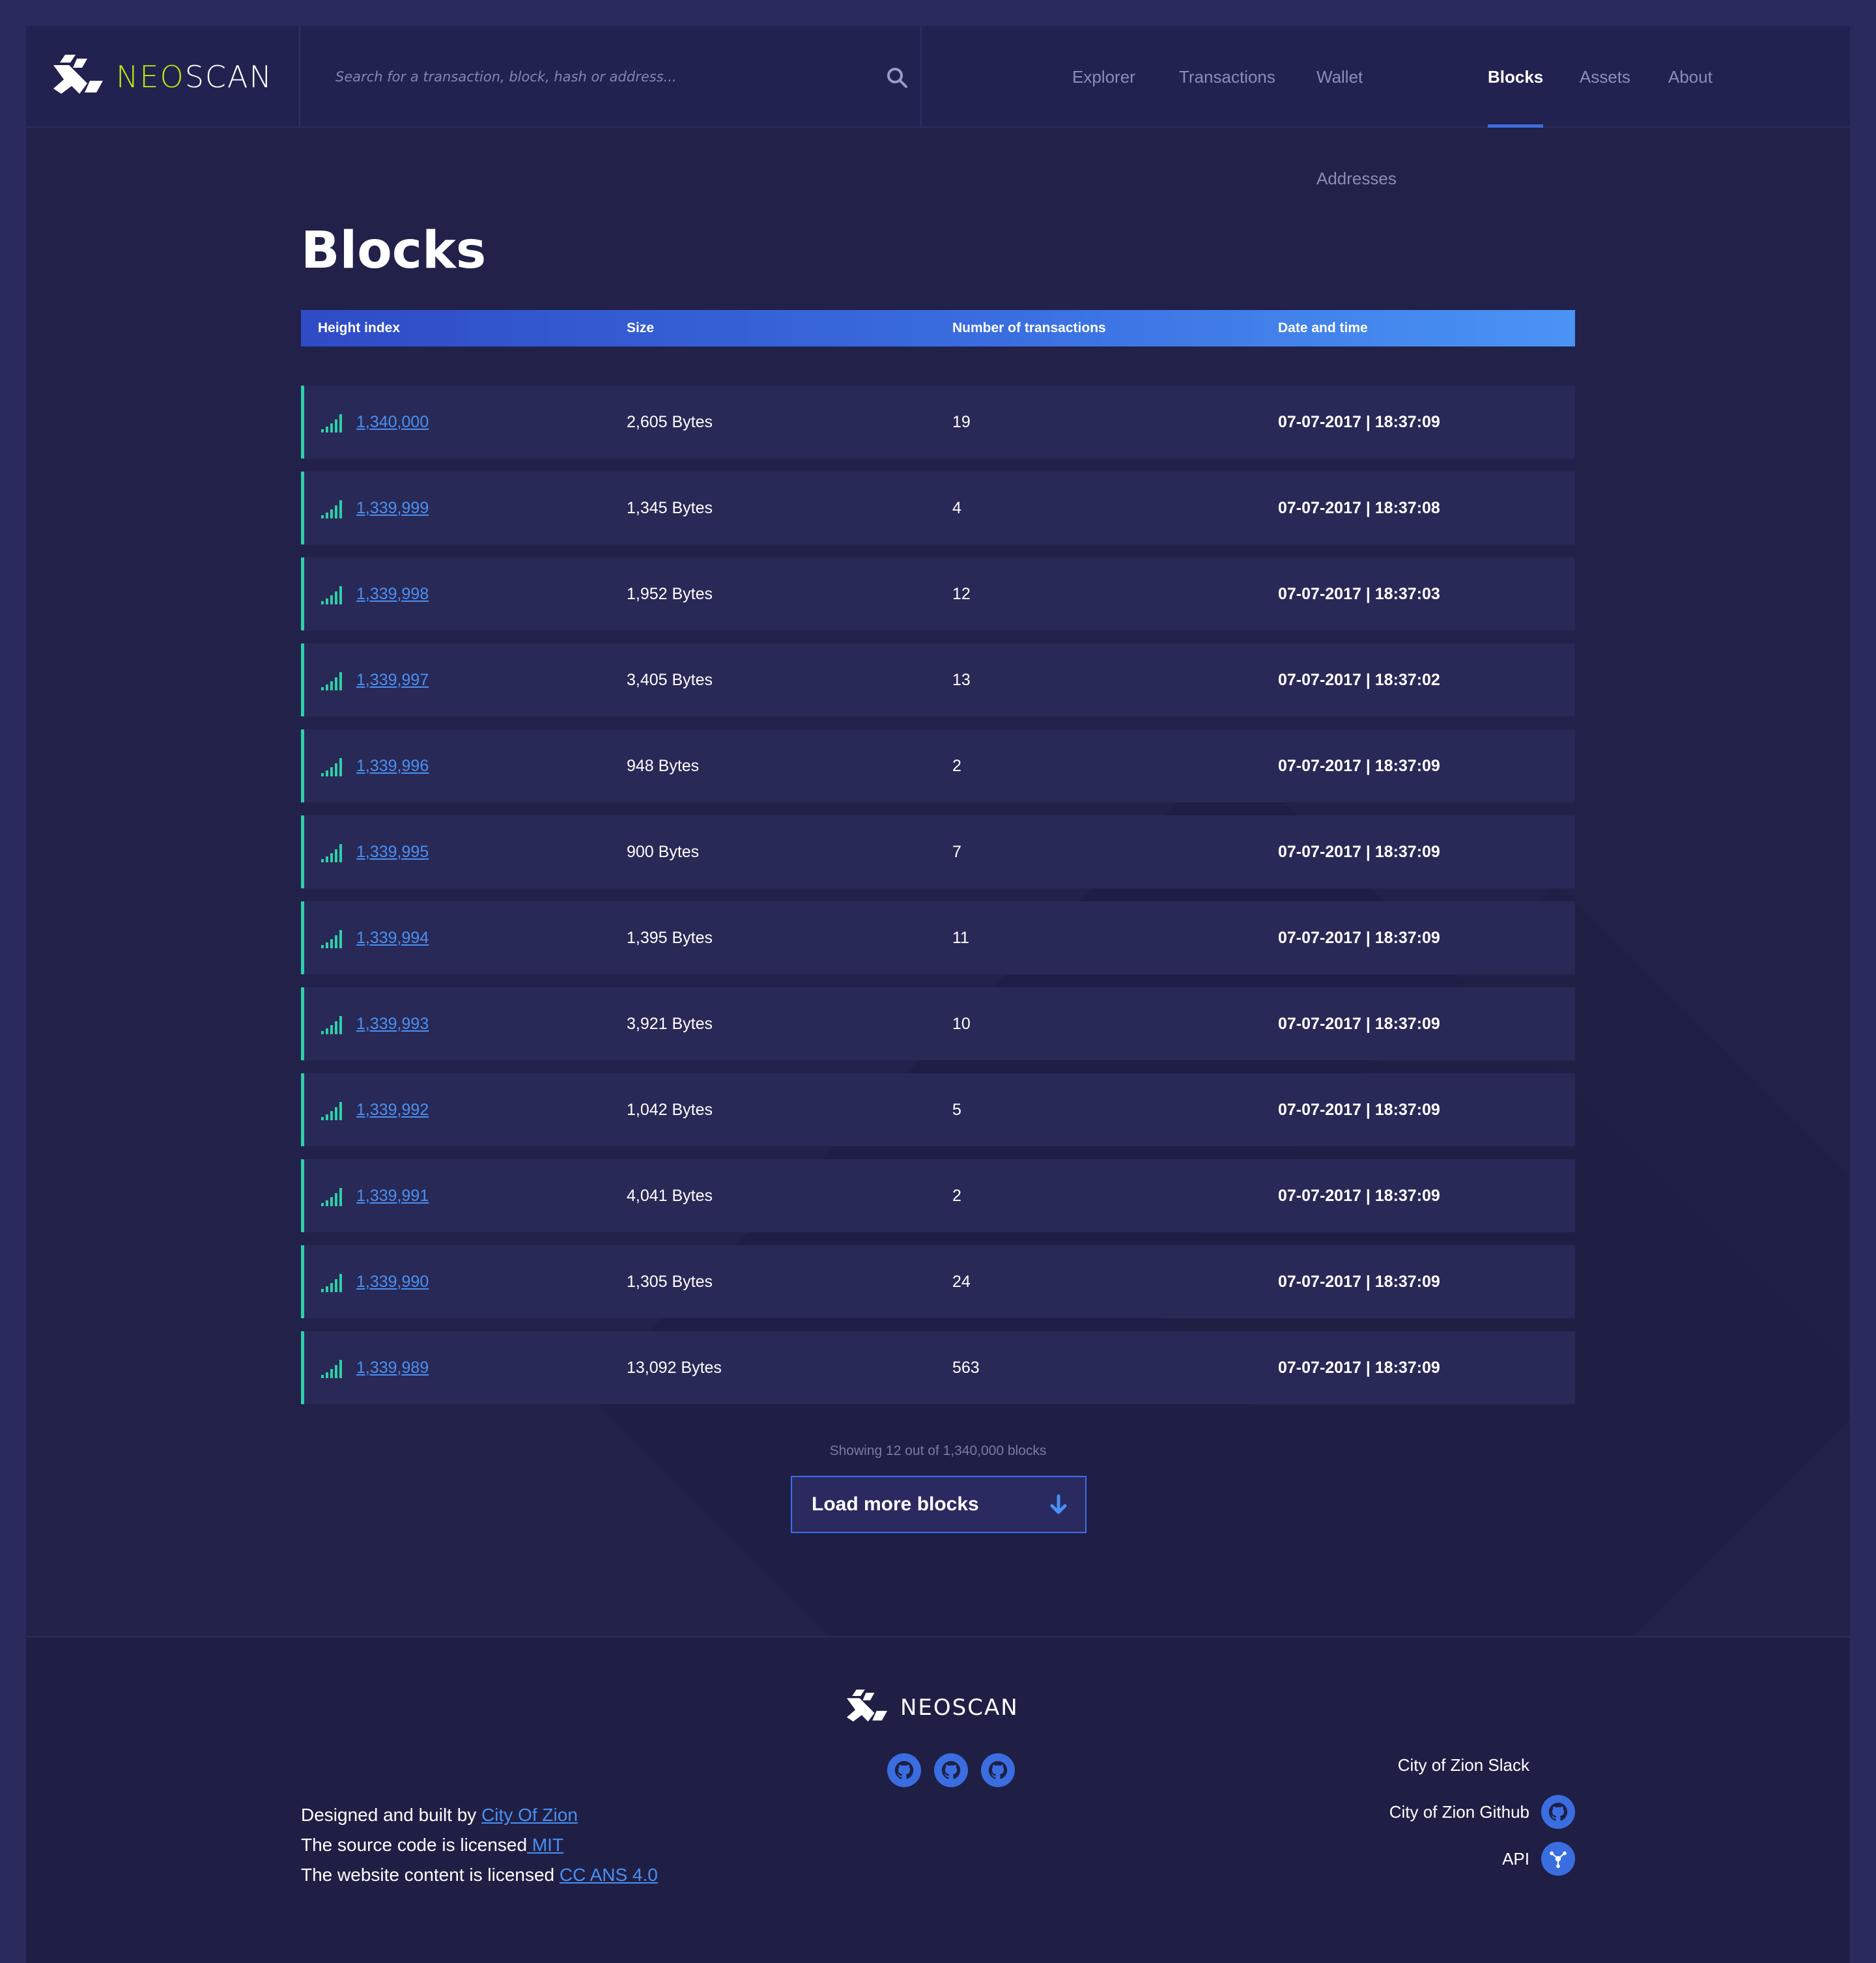  I want to click on logo-scan-text: SCAN, so click(228, 77).